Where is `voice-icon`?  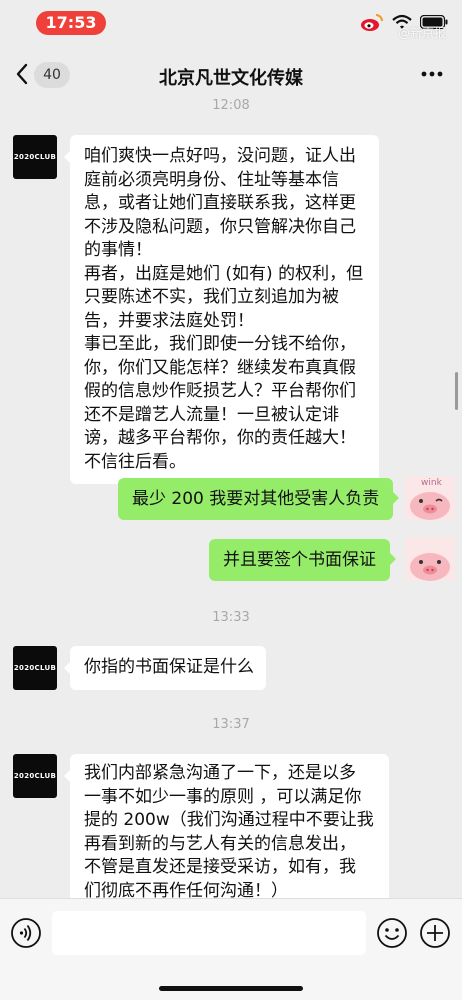 voice-icon is located at coordinates (26, 933).